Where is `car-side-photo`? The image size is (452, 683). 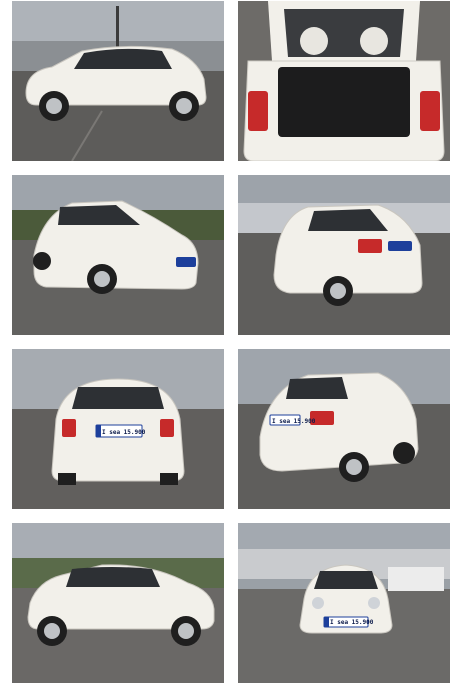 car-side-photo is located at coordinates (118, 81).